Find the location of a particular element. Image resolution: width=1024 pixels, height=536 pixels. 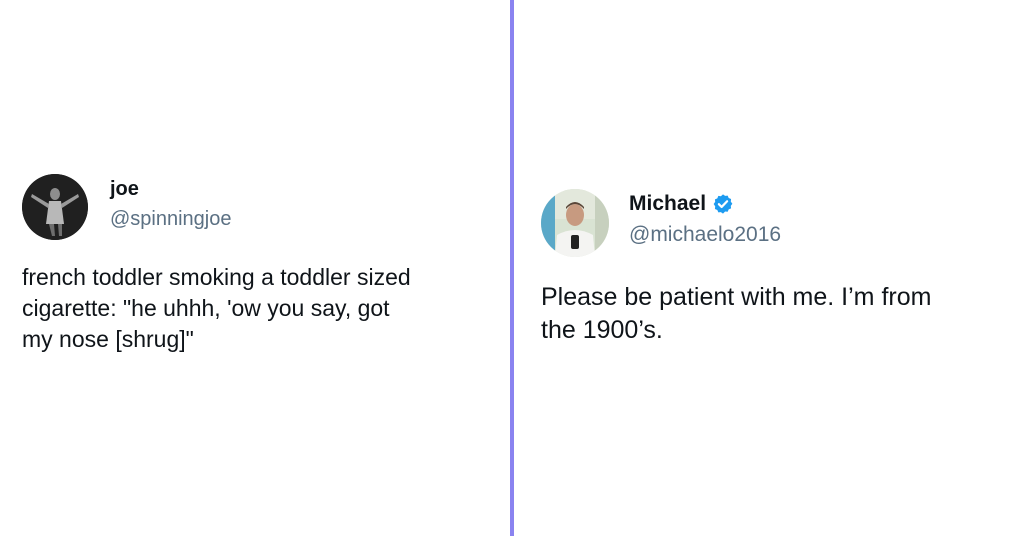

display-name: Michael is located at coordinates (667, 204).